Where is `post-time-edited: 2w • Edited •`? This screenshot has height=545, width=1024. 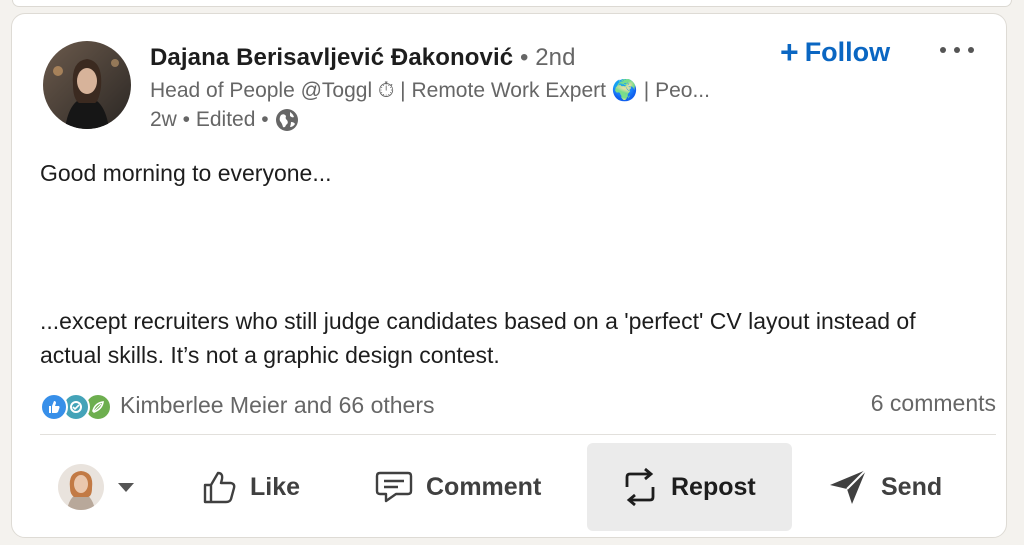 post-time-edited: 2w • Edited • is located at coordinates (209, 119).